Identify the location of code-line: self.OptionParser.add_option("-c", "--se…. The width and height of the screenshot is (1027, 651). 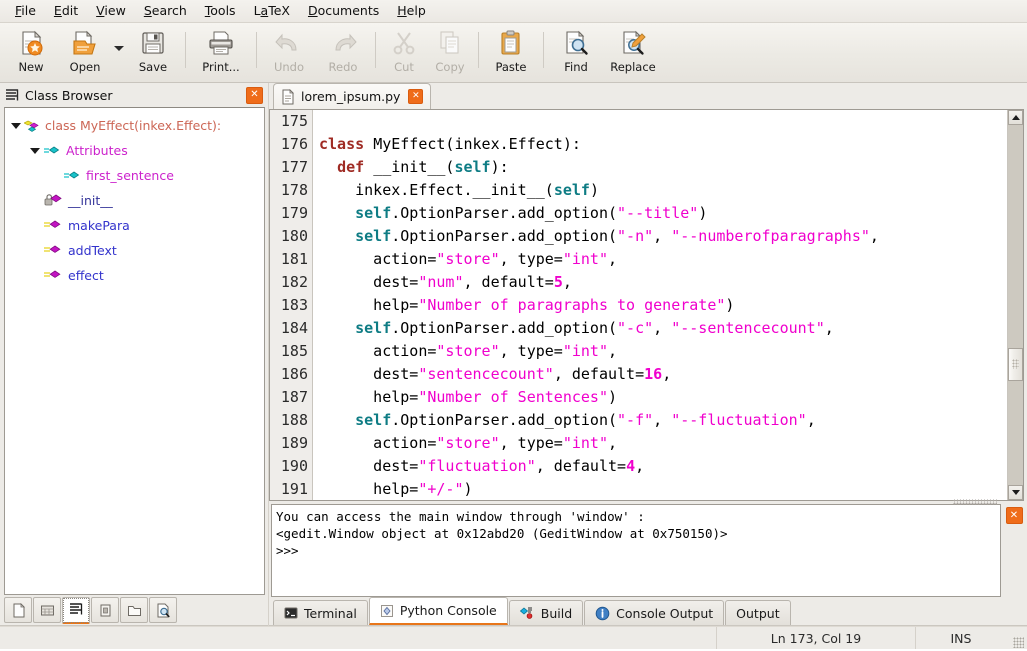
(594, 328).